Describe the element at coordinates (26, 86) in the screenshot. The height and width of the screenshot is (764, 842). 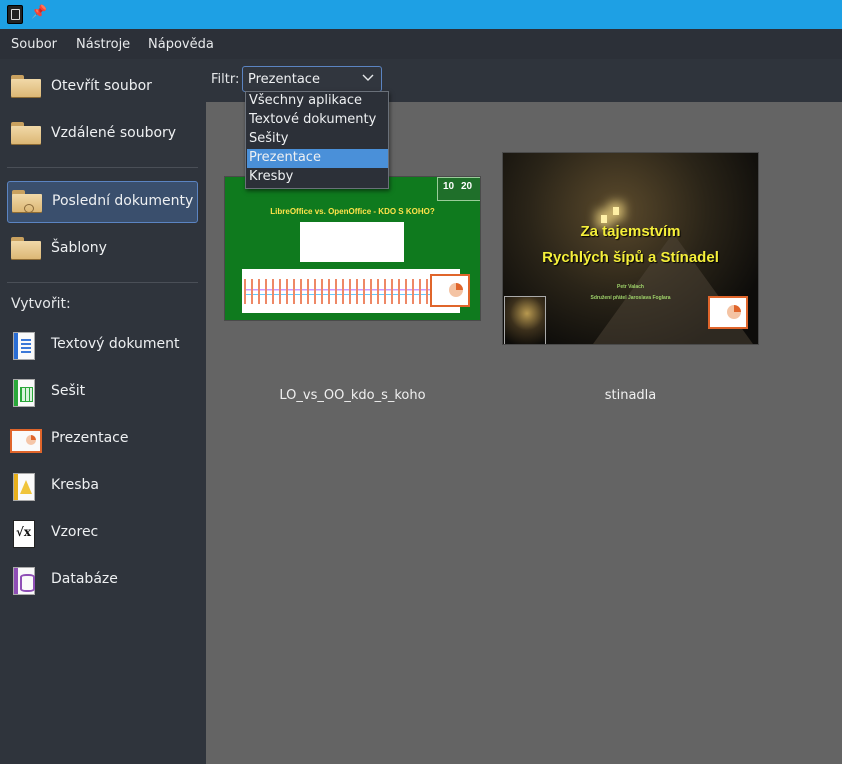
I see `folder-icon` at that location.